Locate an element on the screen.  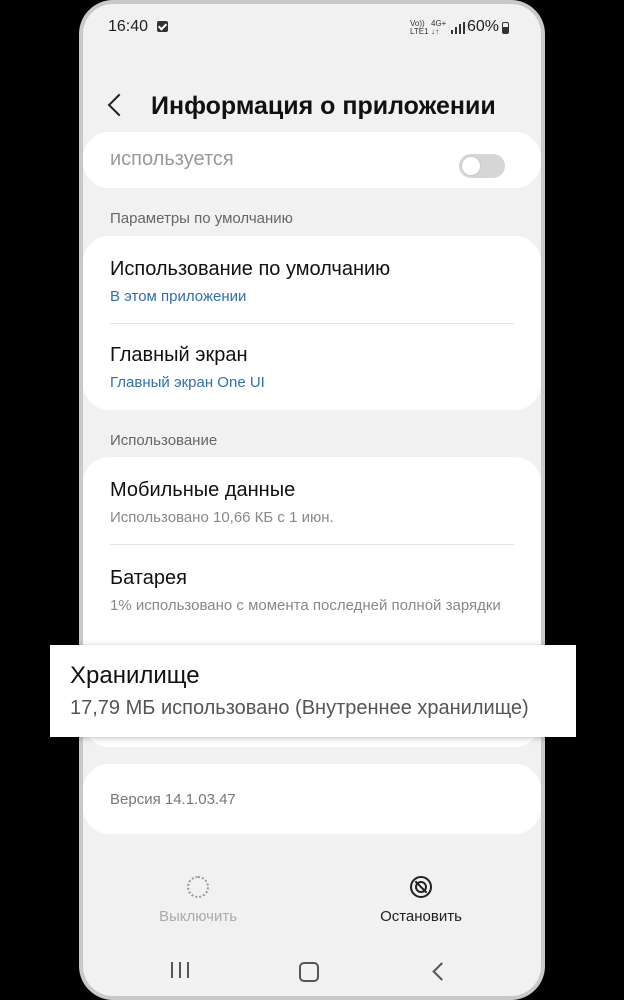
item-subtitle: В этом приложении is located at coordinates (178, 296).